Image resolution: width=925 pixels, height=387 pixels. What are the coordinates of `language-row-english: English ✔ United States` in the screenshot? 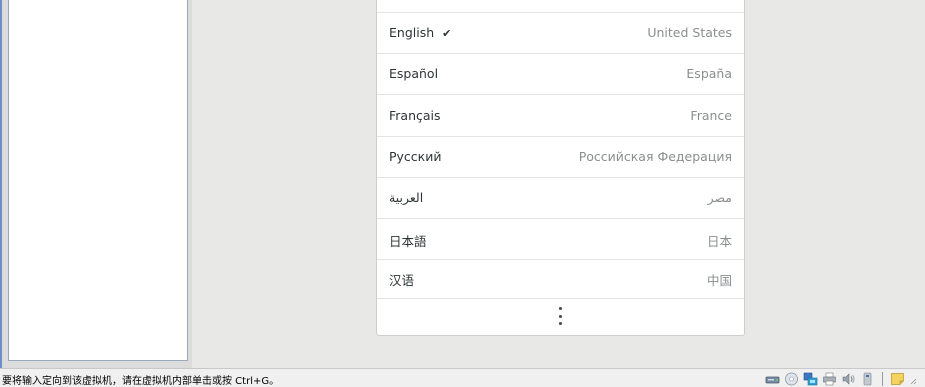 It's located at (560, 33).